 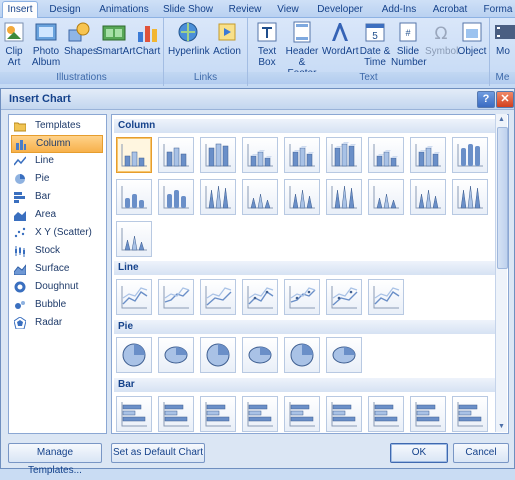 What do you see at coordinates (340, 38) in the screenshot?
I see `wordart-button: WordArt` at bounding box center [340, 38].